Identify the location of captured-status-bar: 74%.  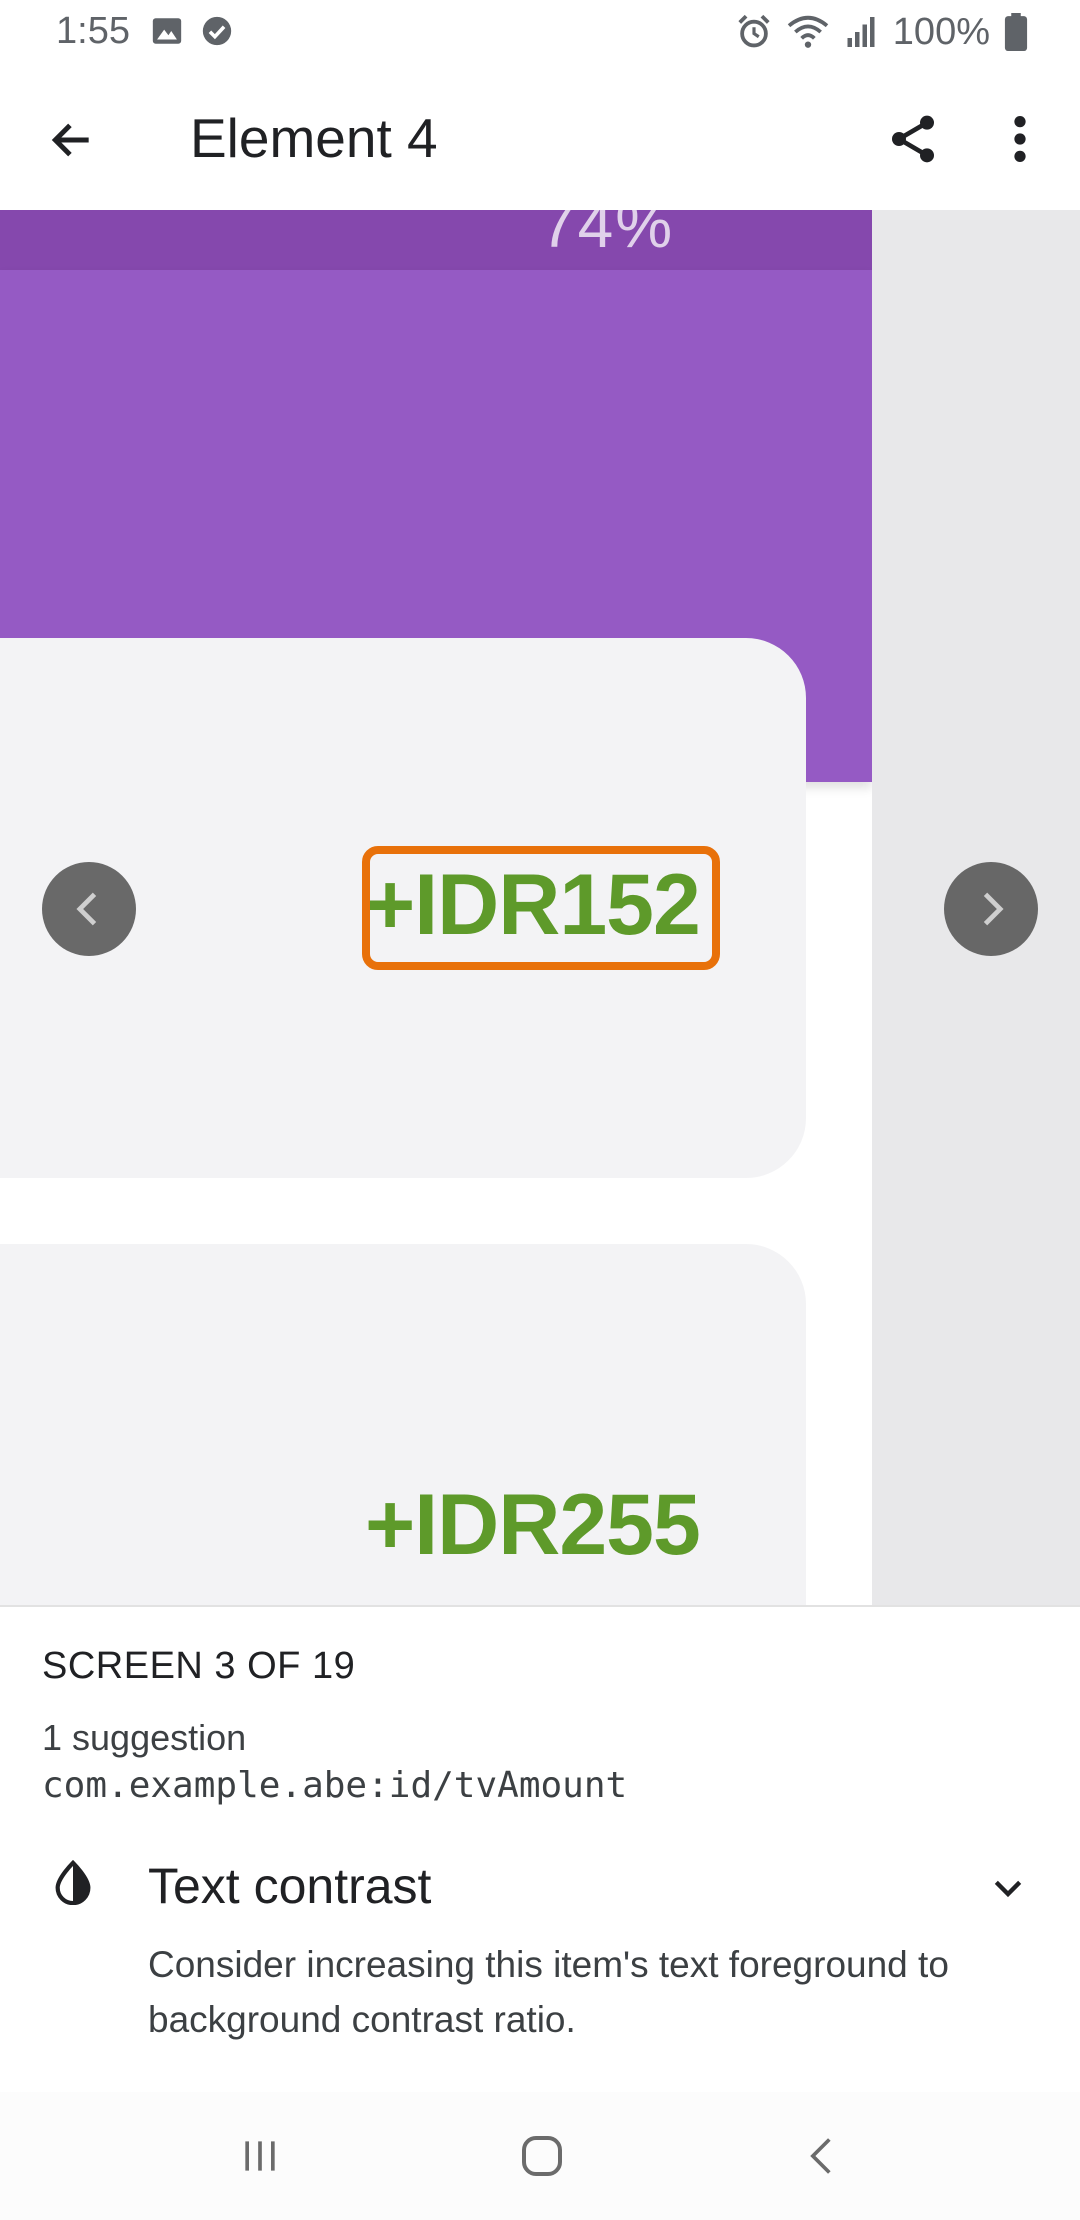
(436, 240).